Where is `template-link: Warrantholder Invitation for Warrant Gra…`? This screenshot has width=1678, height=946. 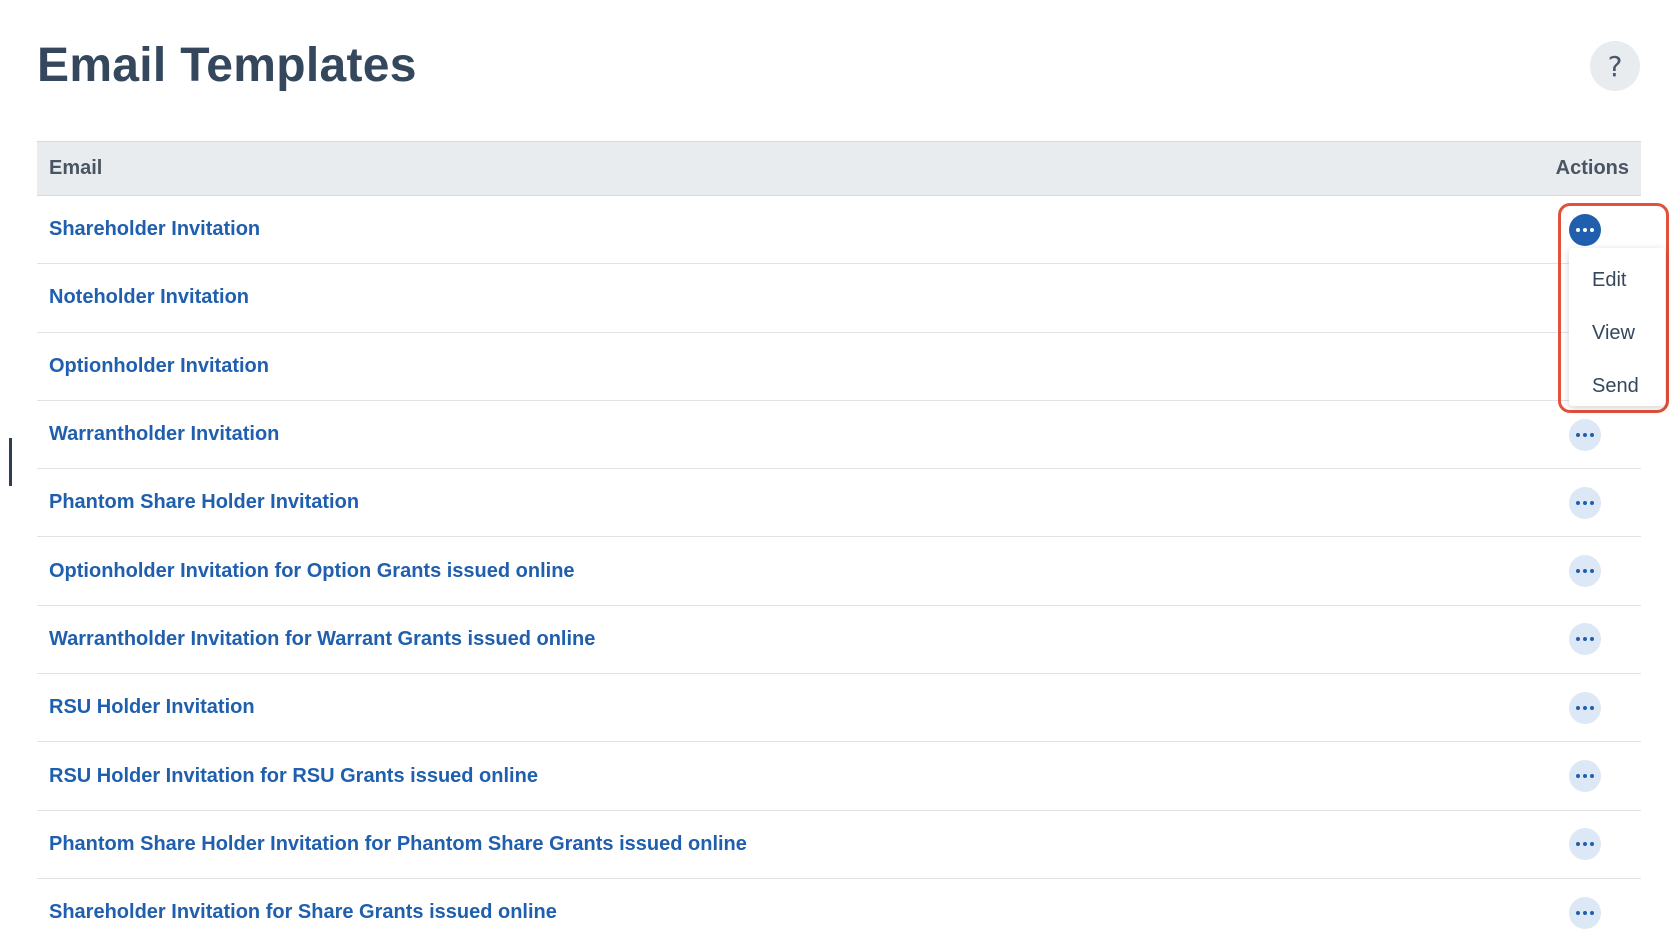
template-link: Warrantholder Invitation for Warrant Gra… is located at coordinates (322, 639).